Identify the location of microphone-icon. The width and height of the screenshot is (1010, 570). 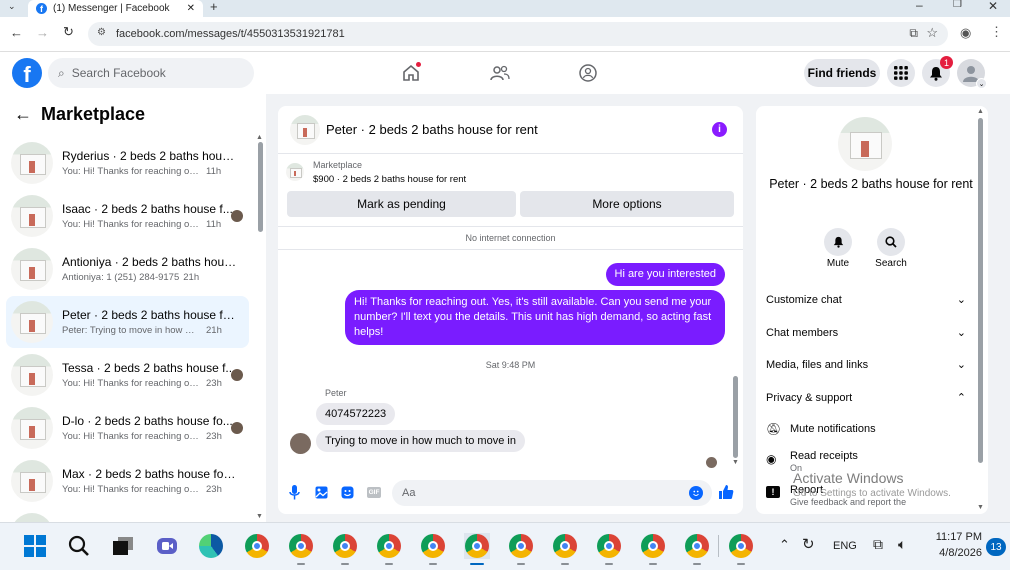
(294, 494).